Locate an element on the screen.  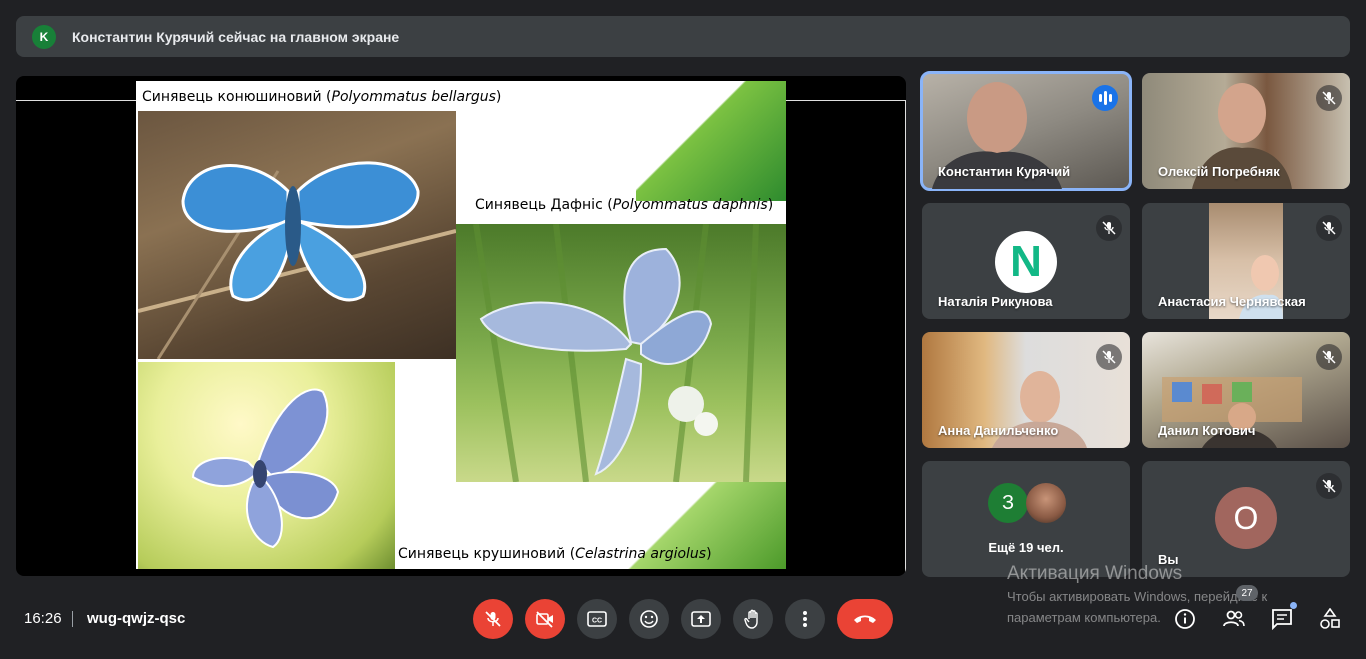
mic-toggle-button is located at coordinates (493, 619).